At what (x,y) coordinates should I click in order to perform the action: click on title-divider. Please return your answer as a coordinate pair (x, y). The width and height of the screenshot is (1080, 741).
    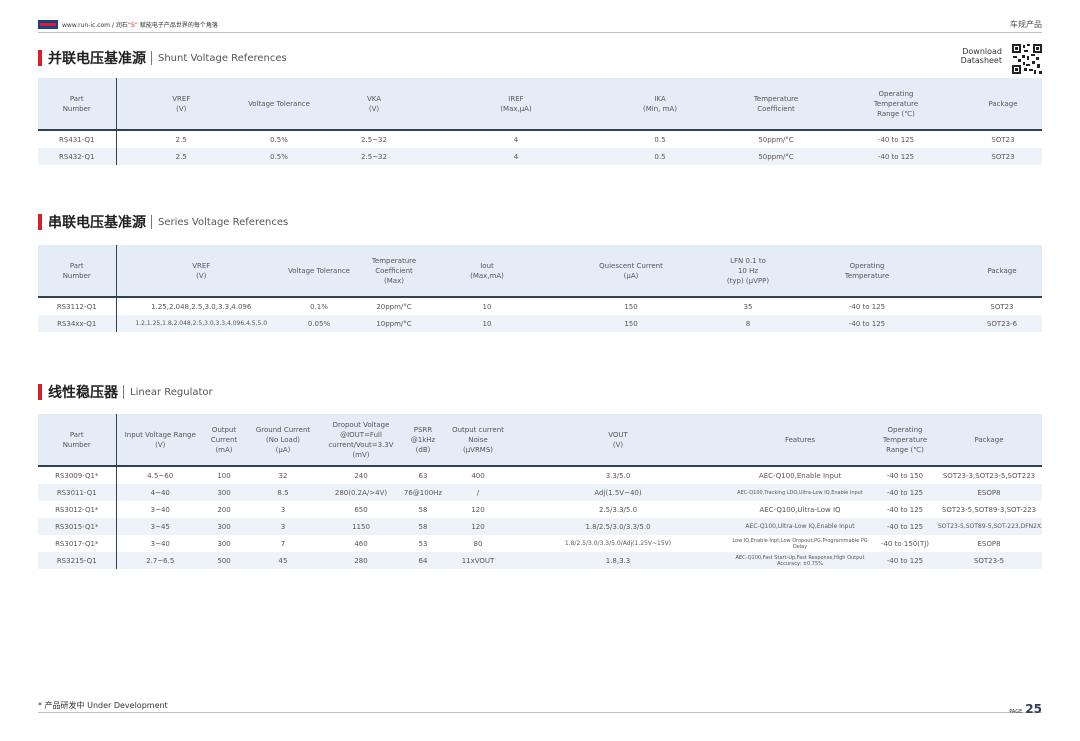
    Looking at the image, I should click on (123, 392).